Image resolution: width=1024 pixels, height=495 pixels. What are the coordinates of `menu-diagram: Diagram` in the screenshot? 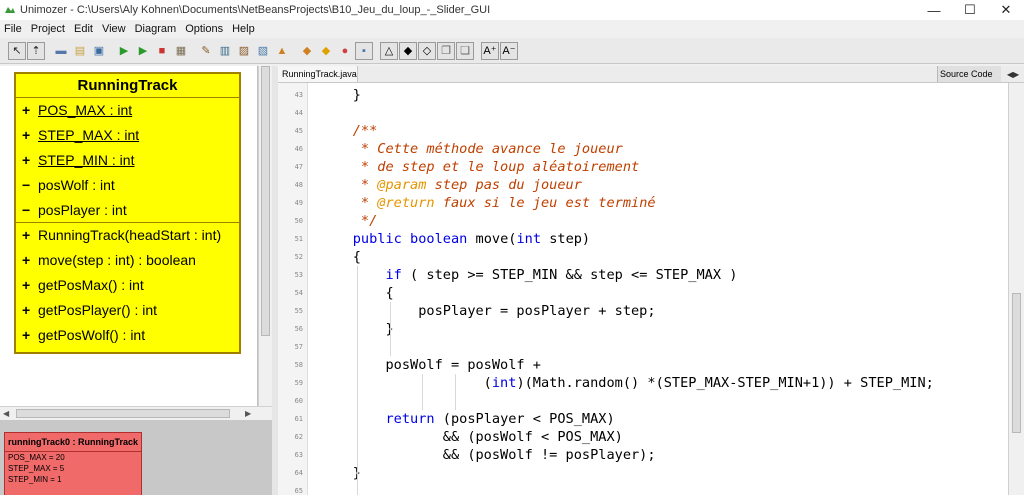 It's located at (156, 29).